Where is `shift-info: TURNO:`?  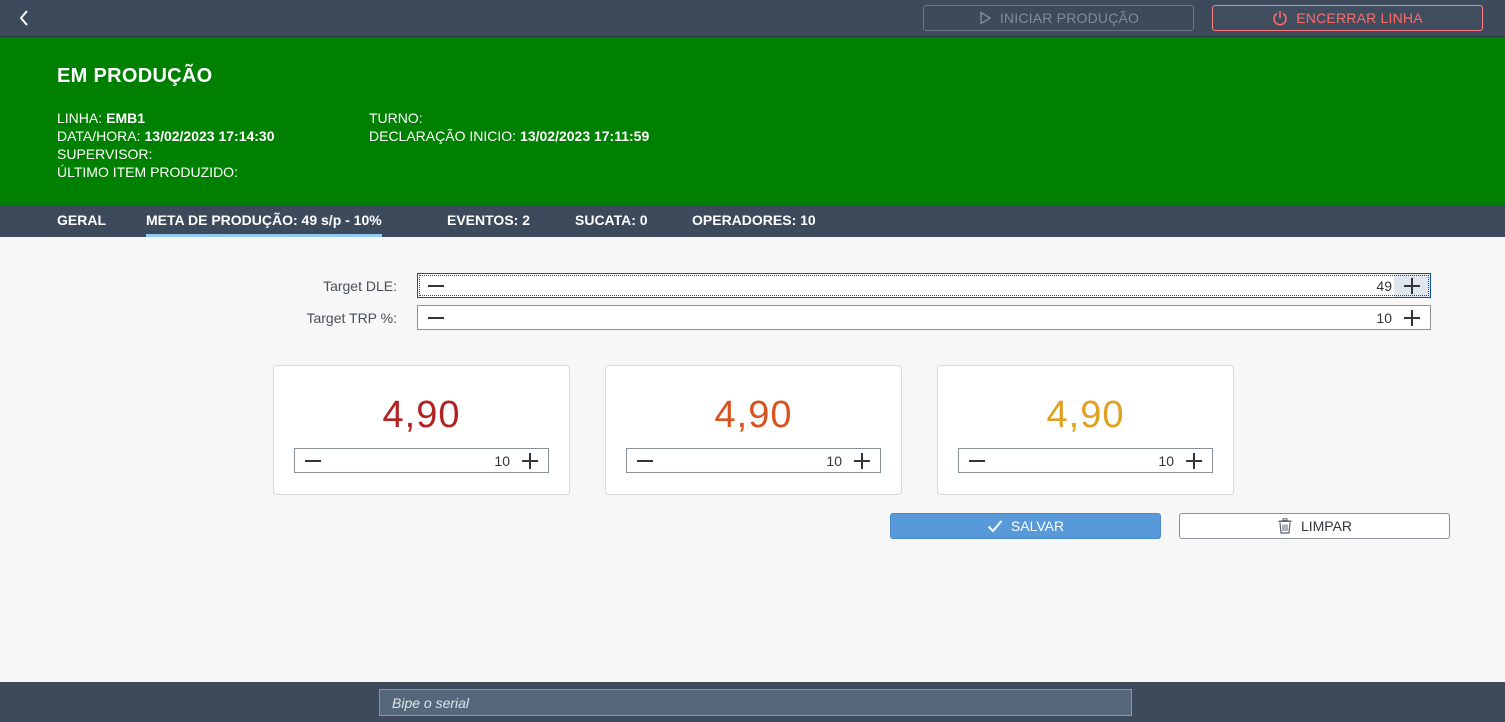 shift-info: TURNO: is located at coordinates (396, 118).